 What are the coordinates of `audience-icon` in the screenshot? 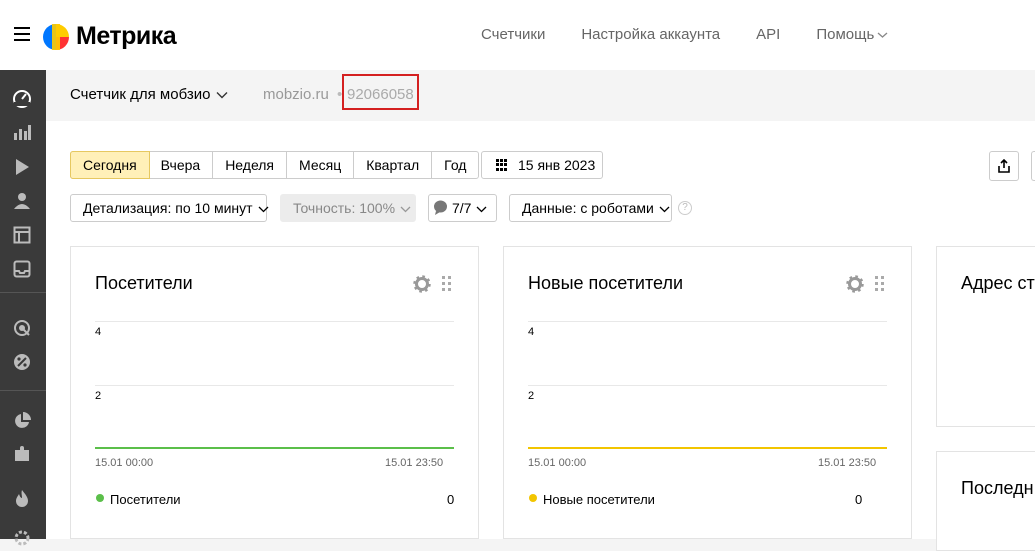 It's located at (22, 201).